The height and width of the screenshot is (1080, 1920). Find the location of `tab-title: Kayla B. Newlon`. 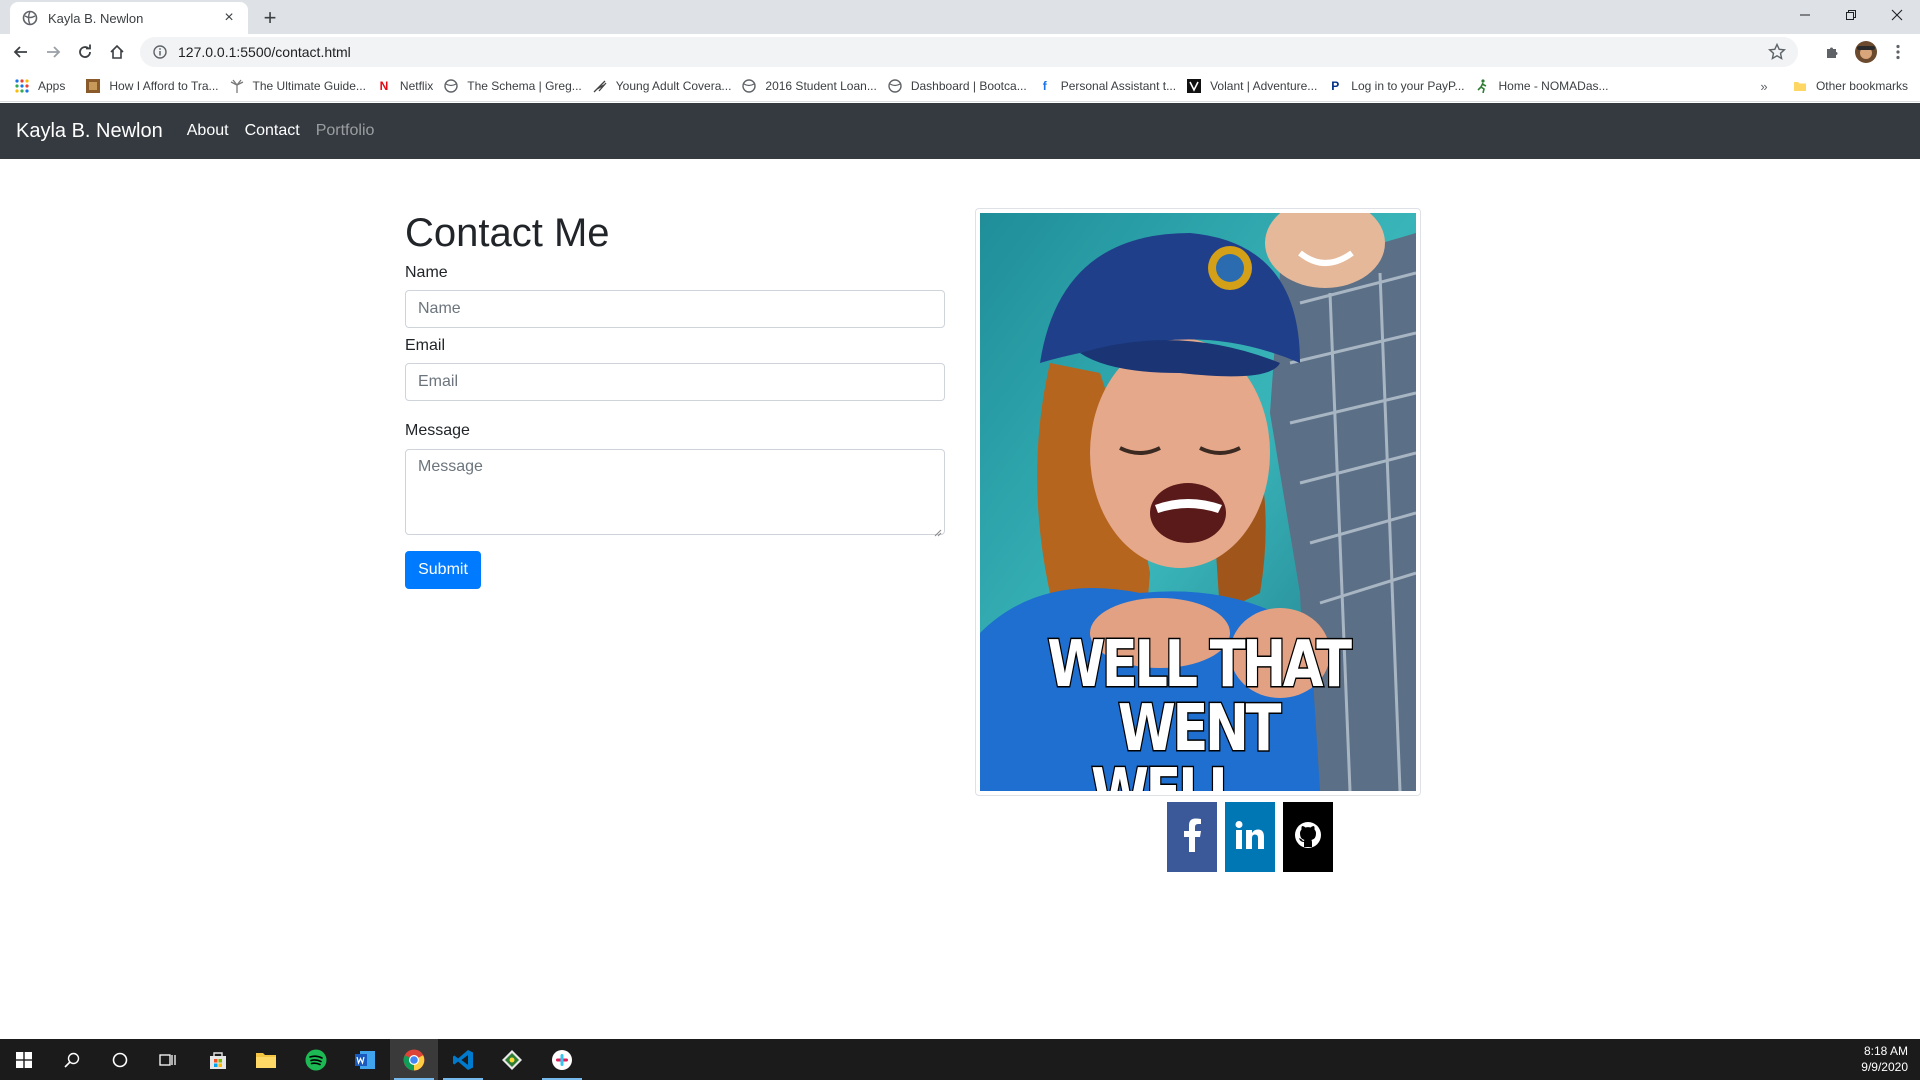

tab-title: Kayla B. Newlon is located at coordinates (96, 18).